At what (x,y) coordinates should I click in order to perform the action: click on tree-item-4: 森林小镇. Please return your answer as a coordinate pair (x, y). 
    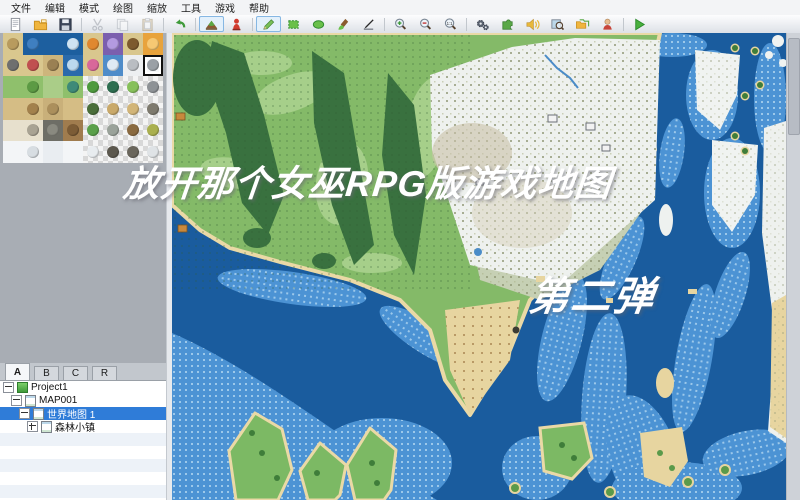
    Looking at the image, I should click on (83, 427).